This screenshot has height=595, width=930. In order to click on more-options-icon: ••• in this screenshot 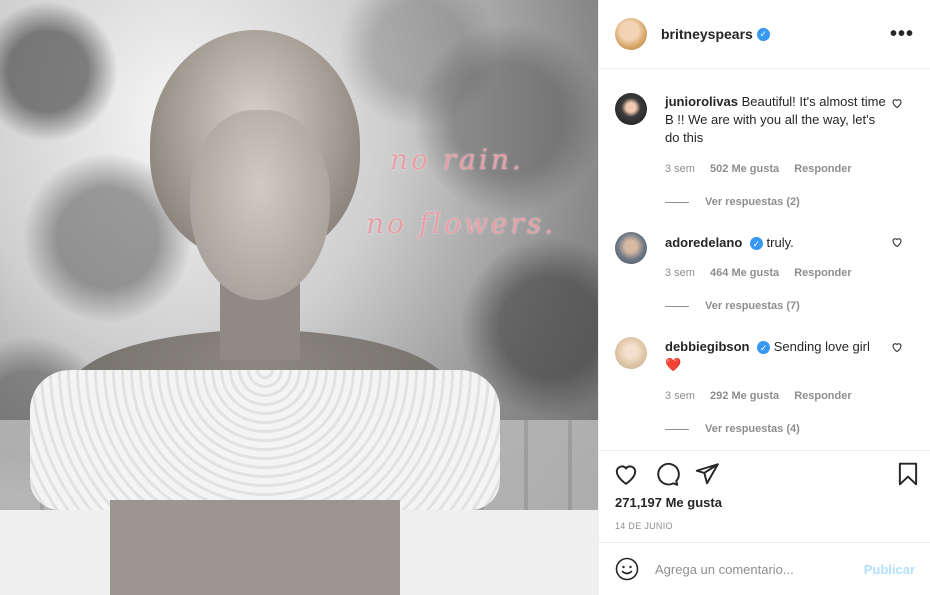, I will do `click(902, 34)`.